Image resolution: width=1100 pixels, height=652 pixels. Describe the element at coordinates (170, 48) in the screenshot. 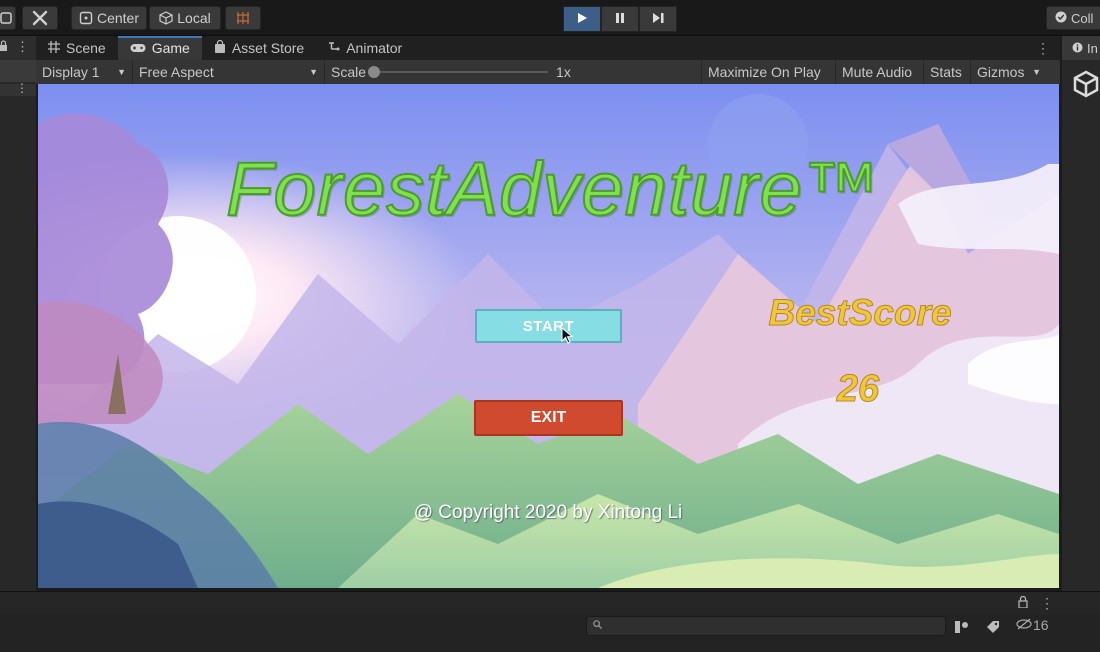

I see `tab-game-label: Game` at that location.